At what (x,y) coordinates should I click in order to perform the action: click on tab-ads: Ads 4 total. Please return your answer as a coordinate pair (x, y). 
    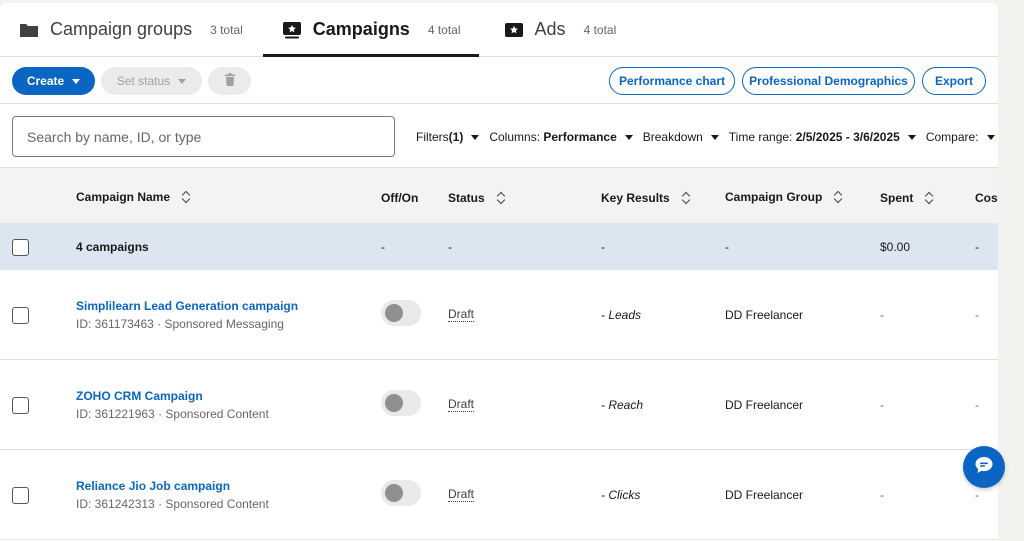
    Looking at the image, I should click on (560, 29).